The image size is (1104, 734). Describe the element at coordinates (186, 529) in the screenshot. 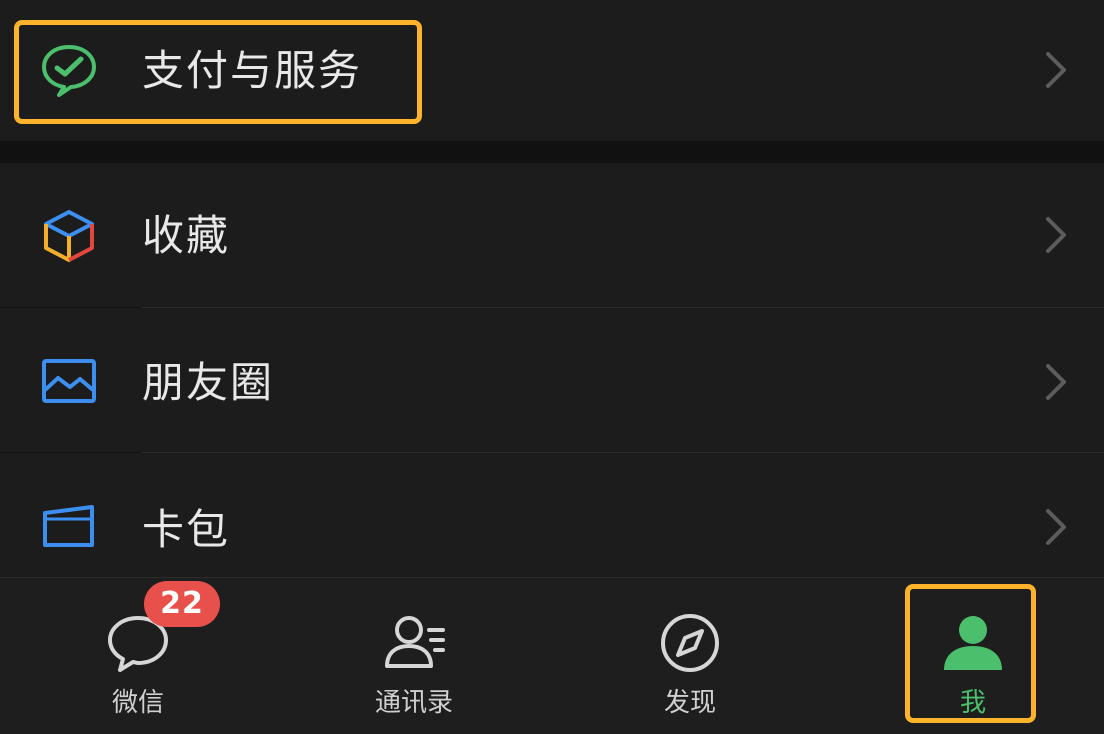

I see `menu-label-cards: 卡包` at that location.